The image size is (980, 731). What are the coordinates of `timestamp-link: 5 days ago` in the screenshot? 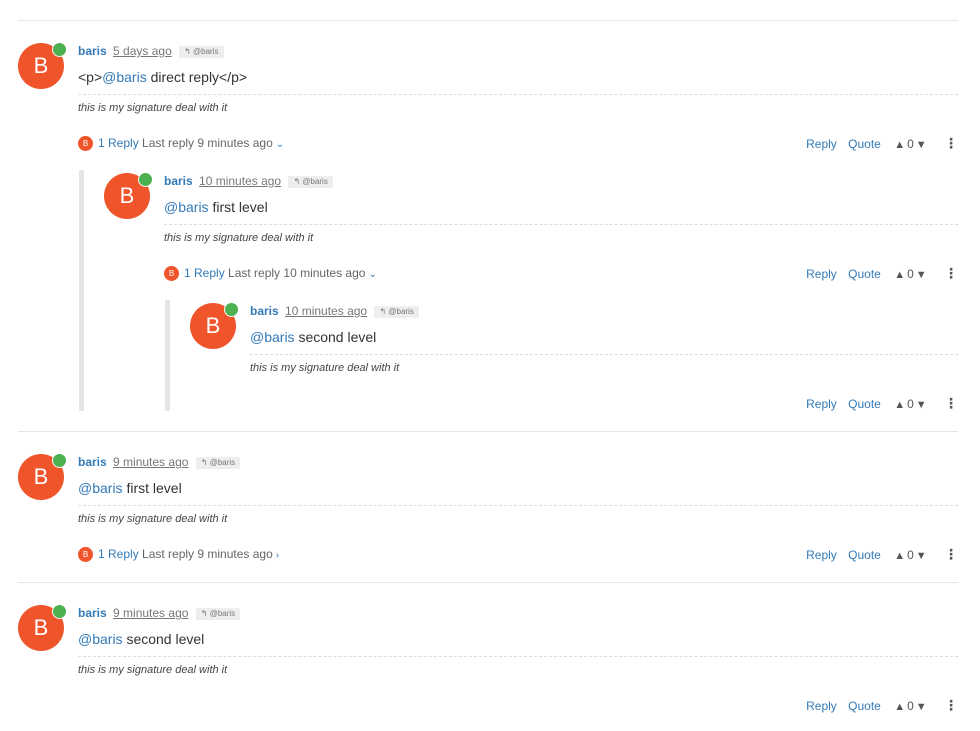 It's located at (142, 51).